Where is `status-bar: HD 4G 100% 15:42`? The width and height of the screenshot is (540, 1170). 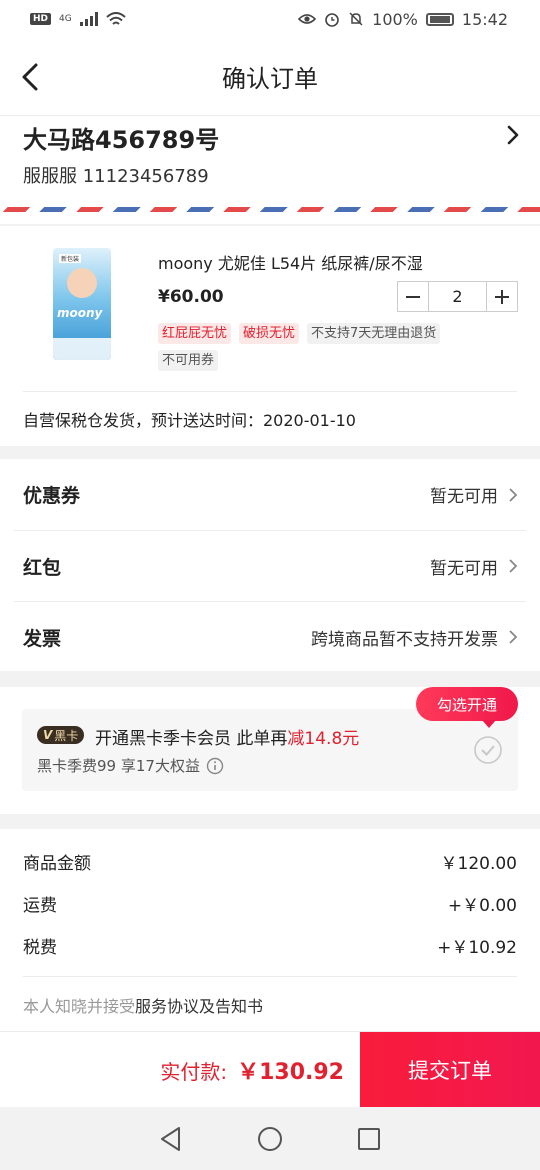 status-bar: HD 4G 100% 15:42 is located at coordinates (270, 19).